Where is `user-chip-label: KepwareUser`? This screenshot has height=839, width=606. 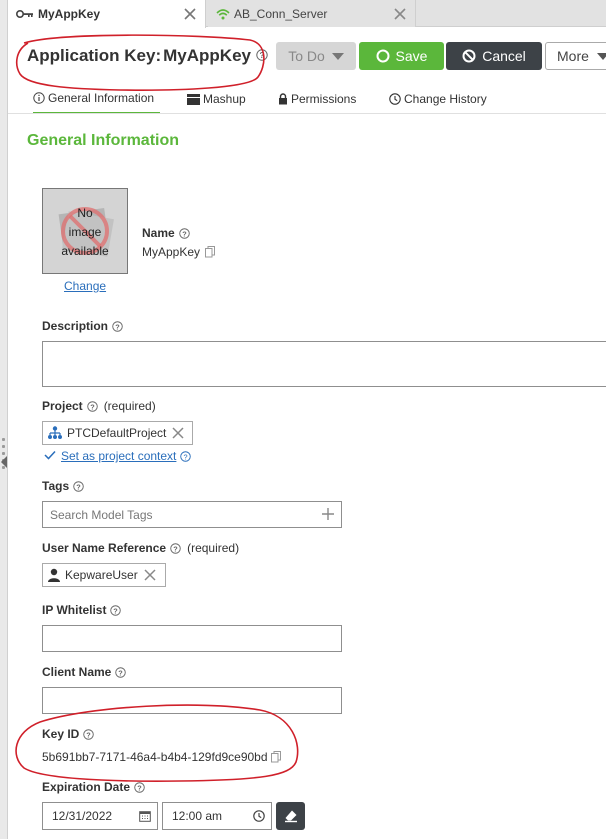 user-chip-label: KepwareUser is located at coordinates (101, 575).